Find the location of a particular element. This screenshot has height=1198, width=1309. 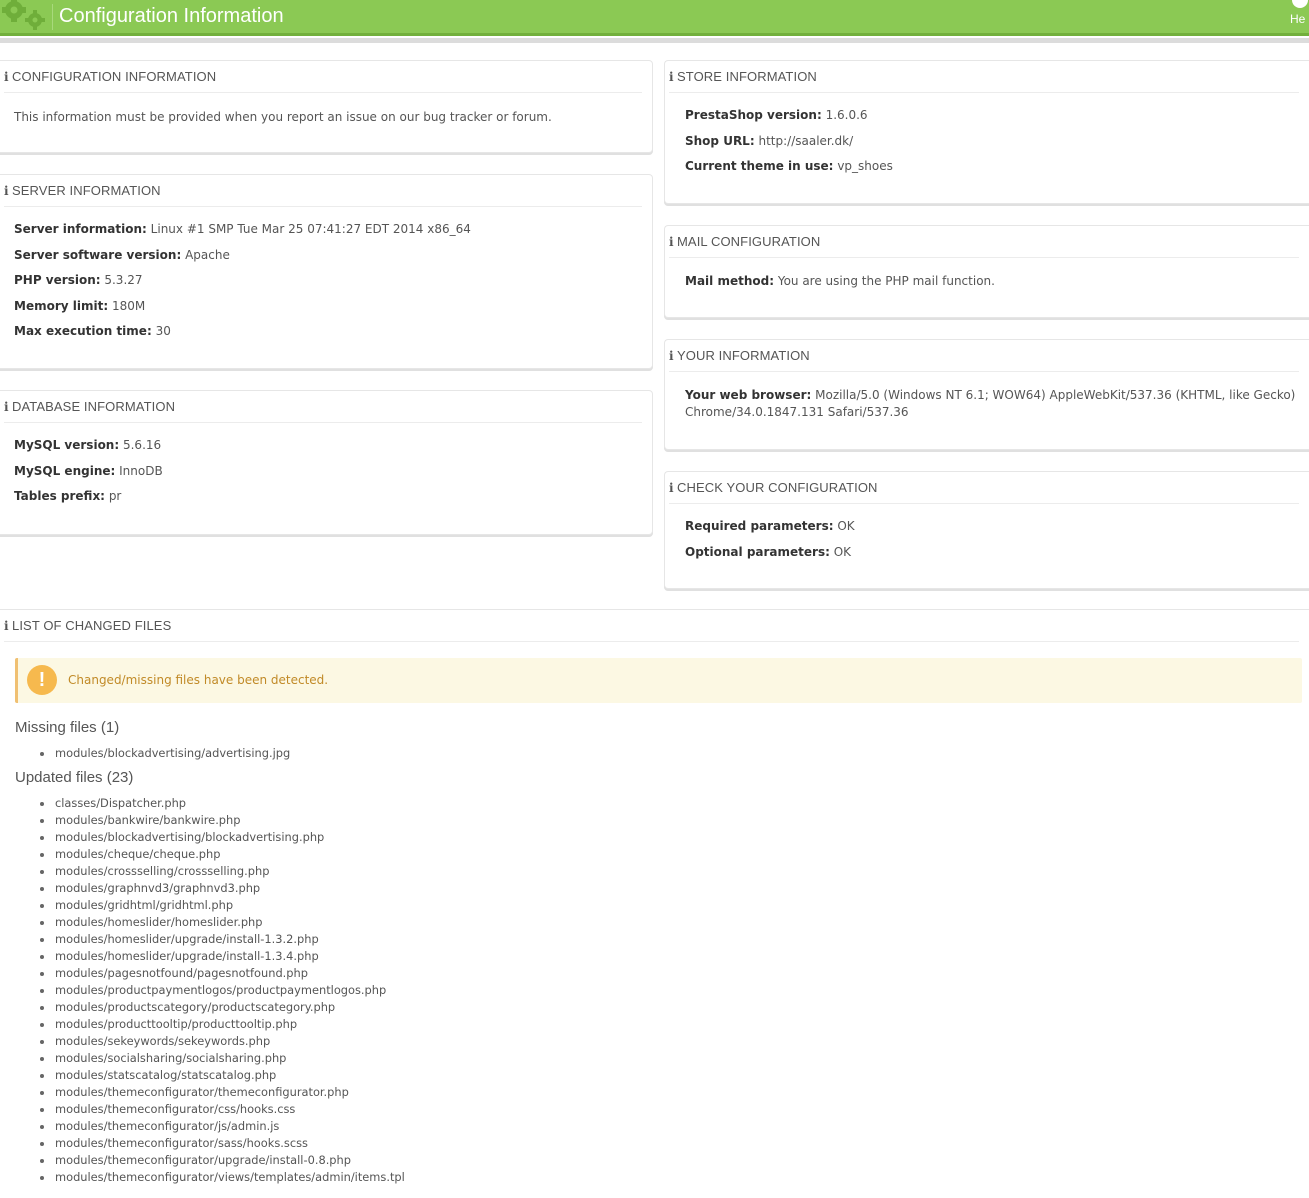

row-value: Apache is located at coordinates (207, 254).